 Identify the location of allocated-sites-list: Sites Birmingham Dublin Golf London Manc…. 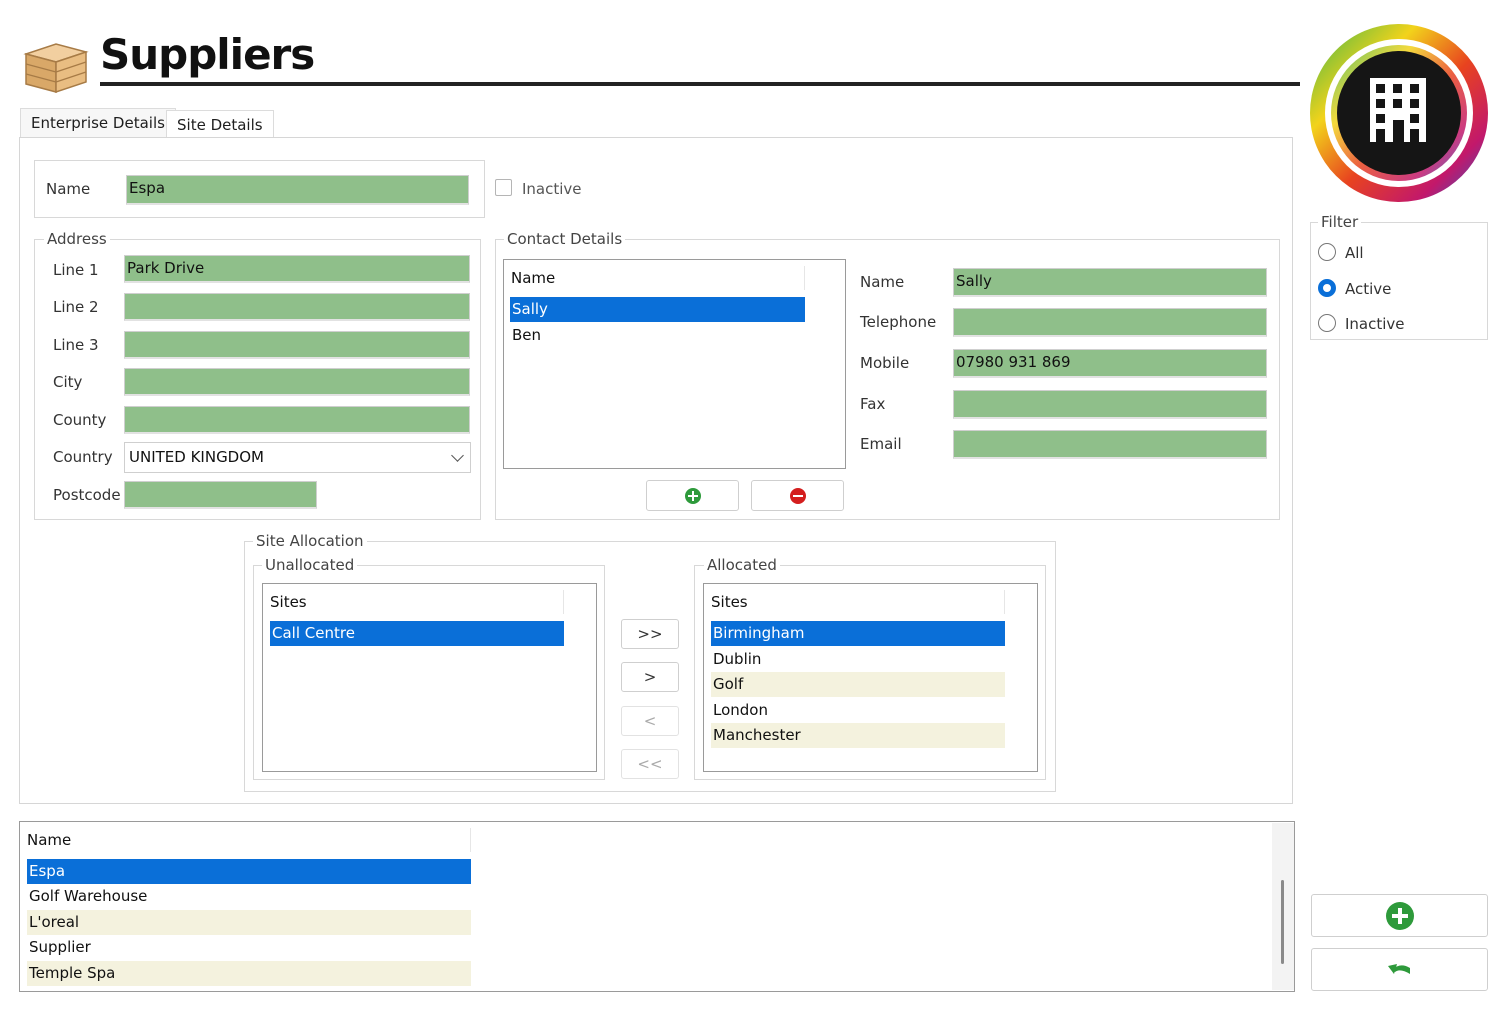
(870, 677).